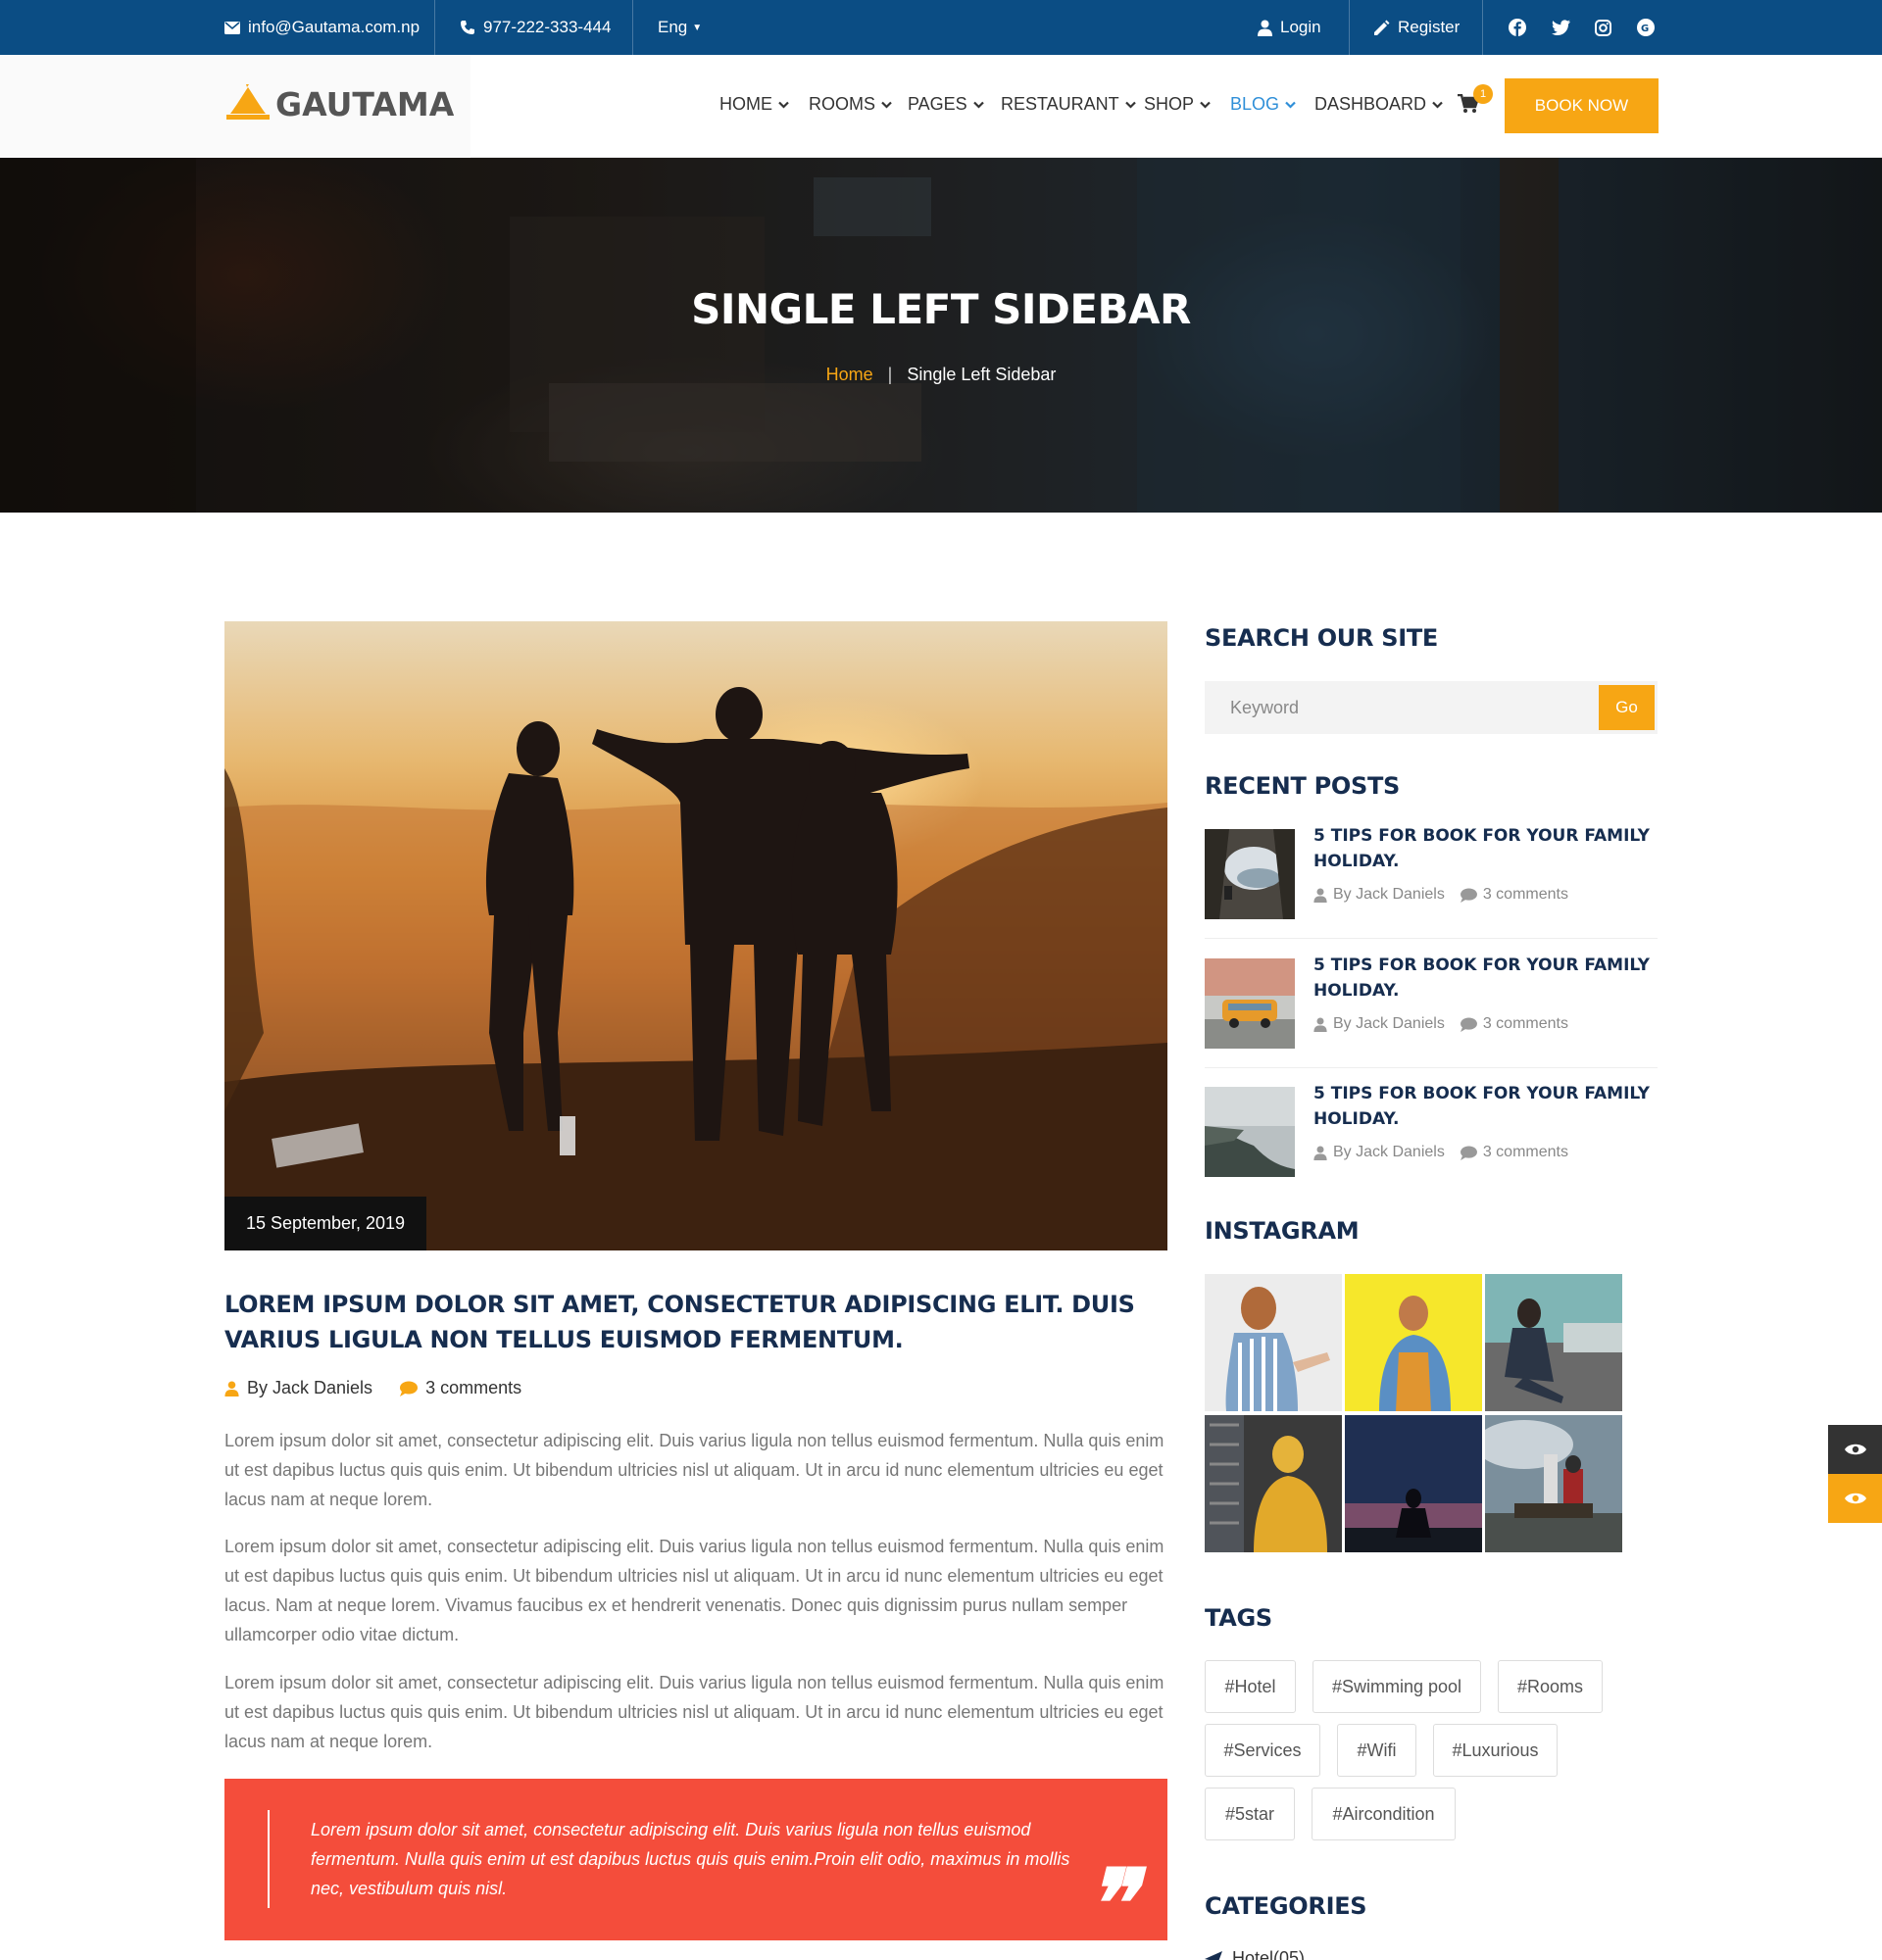  What do you see at coordinates (1525, 1152) in the screenshot?
I see `recent-post-comments-text: 3 comments` at bounding box center [1525, 1152].